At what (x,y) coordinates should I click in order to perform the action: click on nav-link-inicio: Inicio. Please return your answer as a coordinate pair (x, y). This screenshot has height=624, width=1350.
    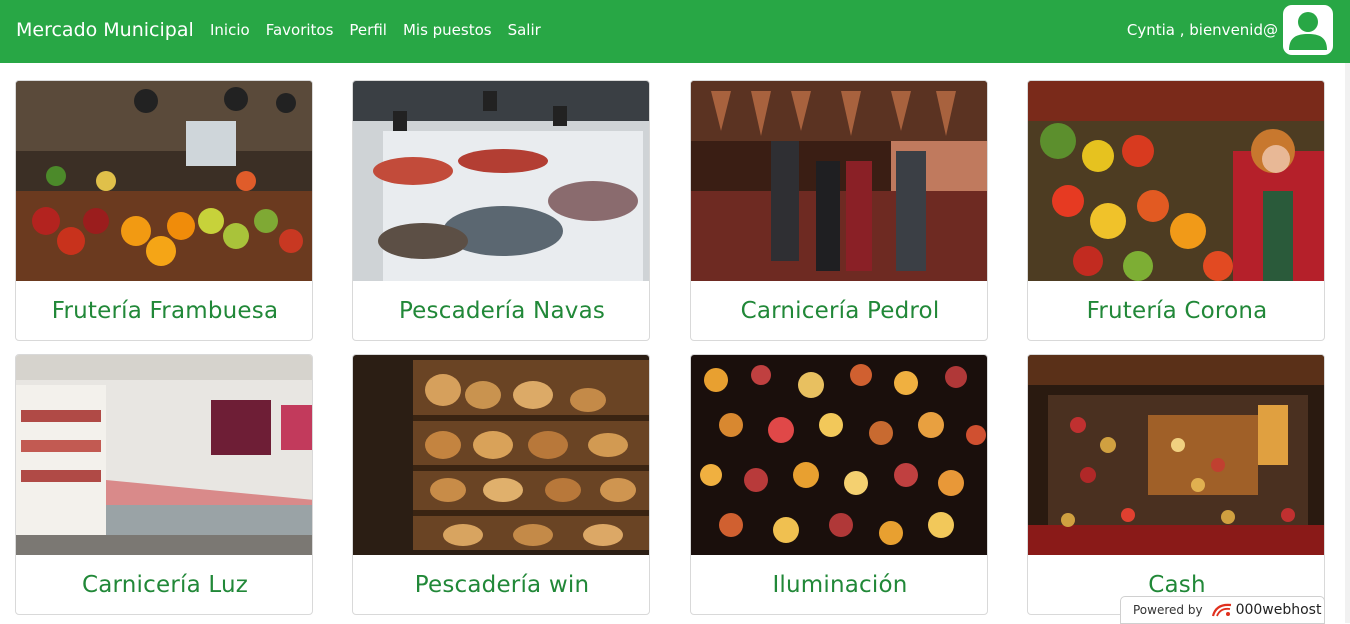
    Looking at the image, I should click on (230, 30).